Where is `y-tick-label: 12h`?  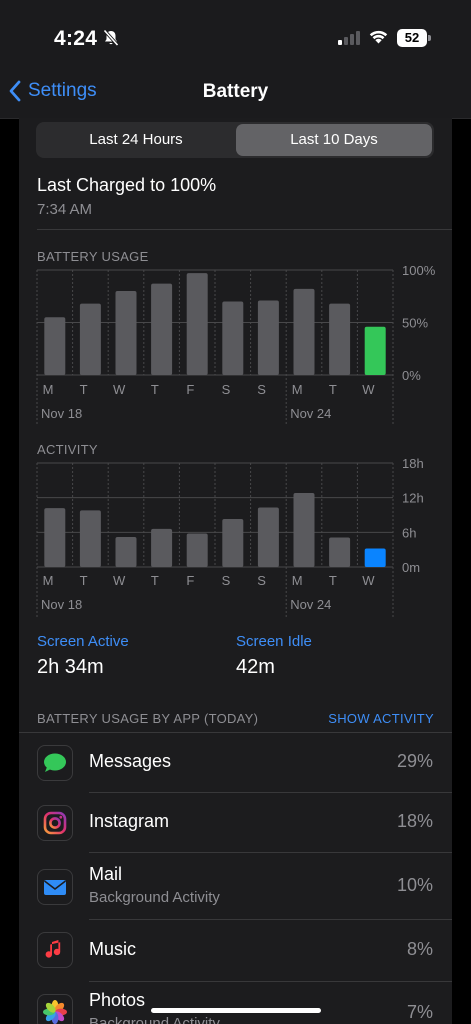 y-tick-label: 12h is located at coordinates (413, 498).